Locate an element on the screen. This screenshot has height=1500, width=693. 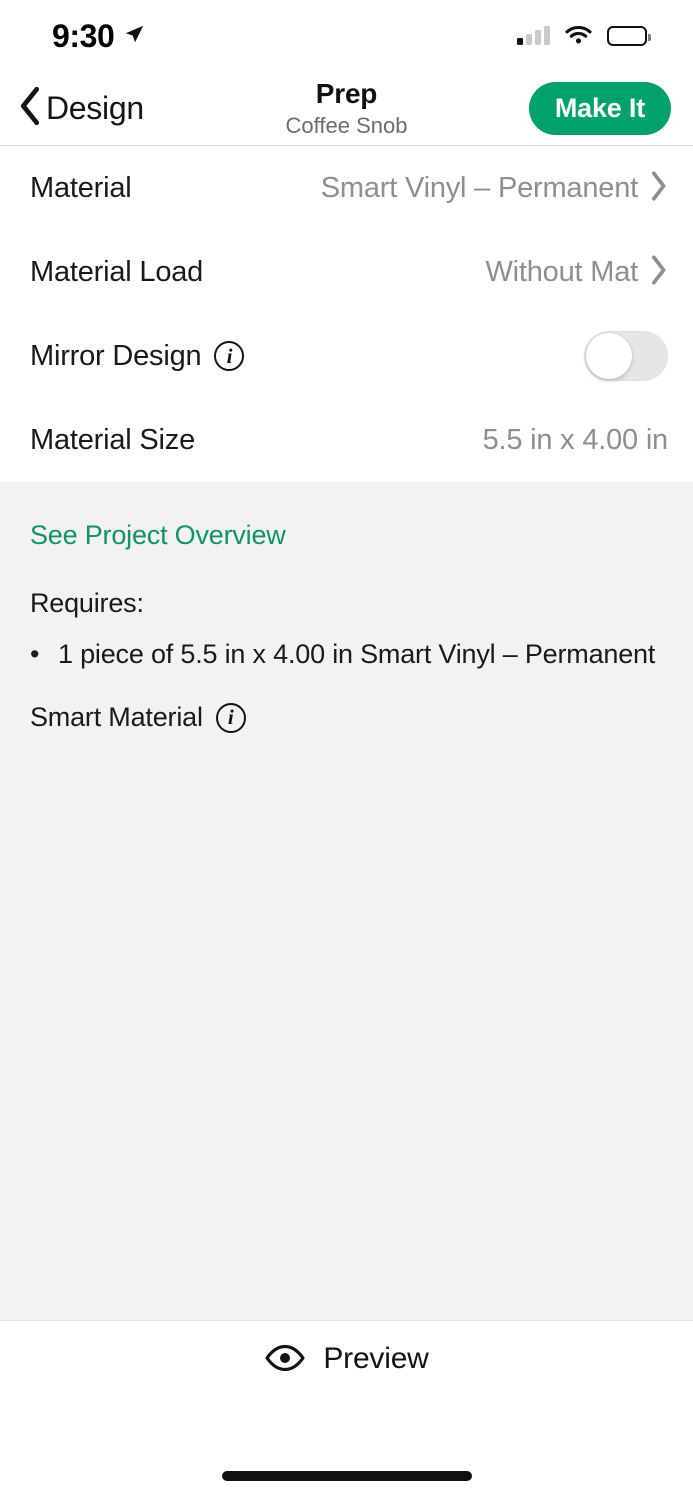
setting-value-material-load: Without Mat is located at coordinates (561, 271).